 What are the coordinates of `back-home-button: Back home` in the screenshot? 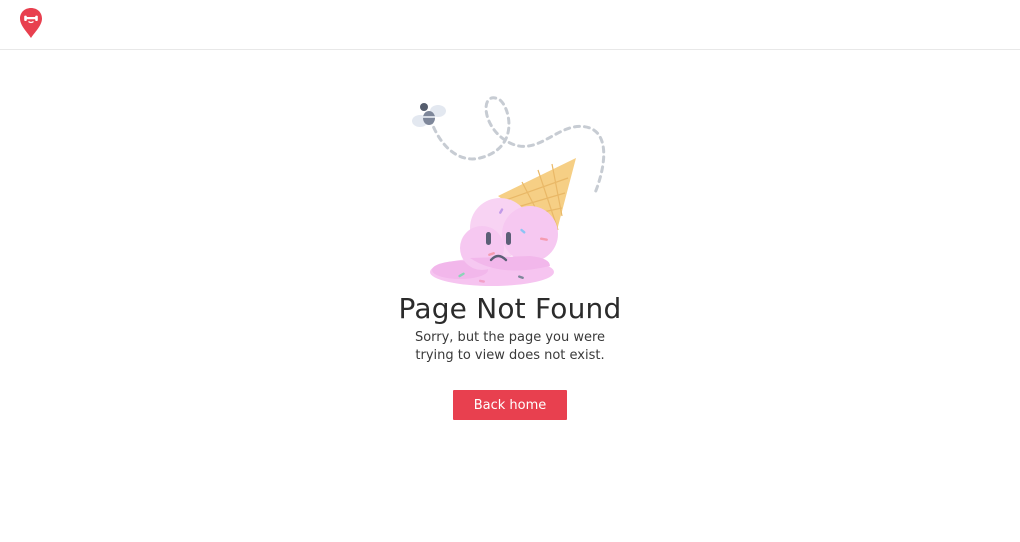 It's located at (510, 405).